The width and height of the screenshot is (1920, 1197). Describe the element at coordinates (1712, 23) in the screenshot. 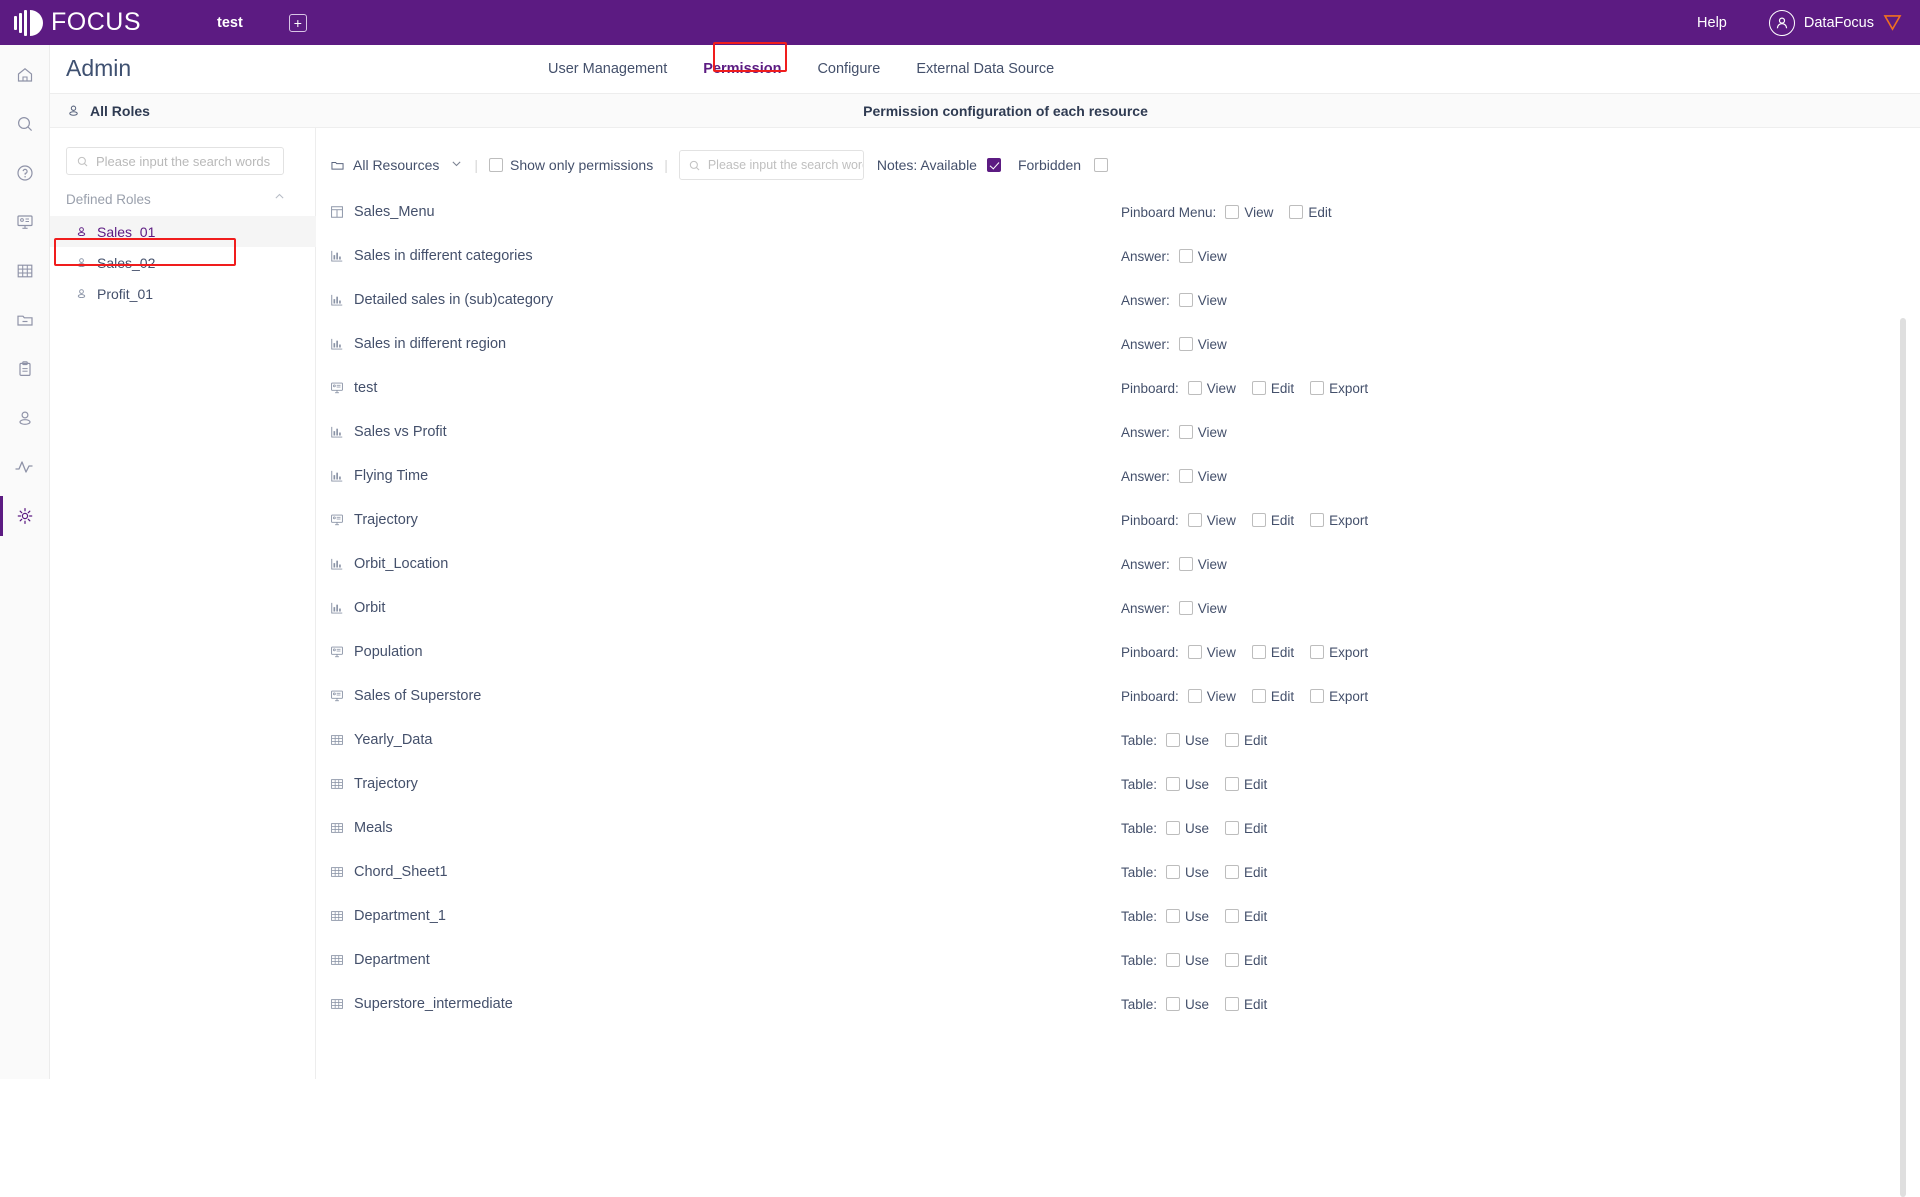

I see `help-link: Help` at that location.